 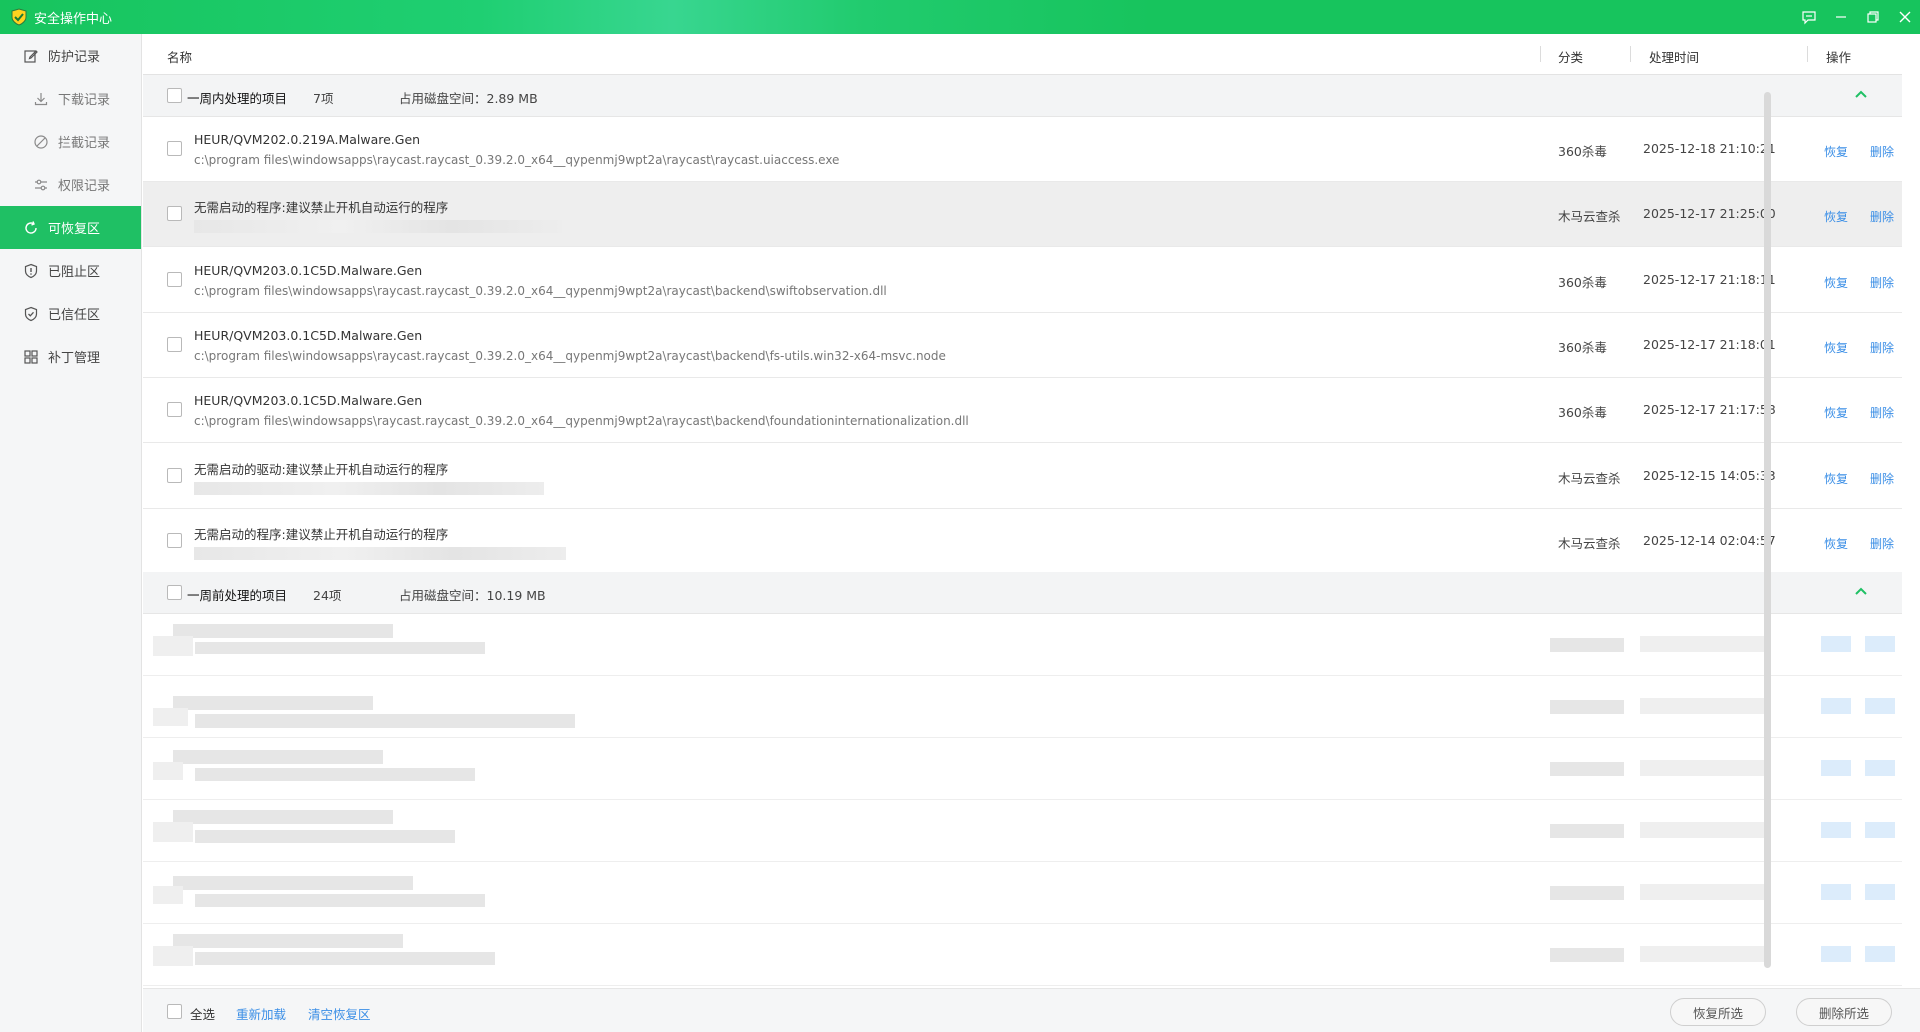 I want to click on threat-name: HEUR/QVM203.0.1C5D.Malware.Gen, so click(x=308, y=270).